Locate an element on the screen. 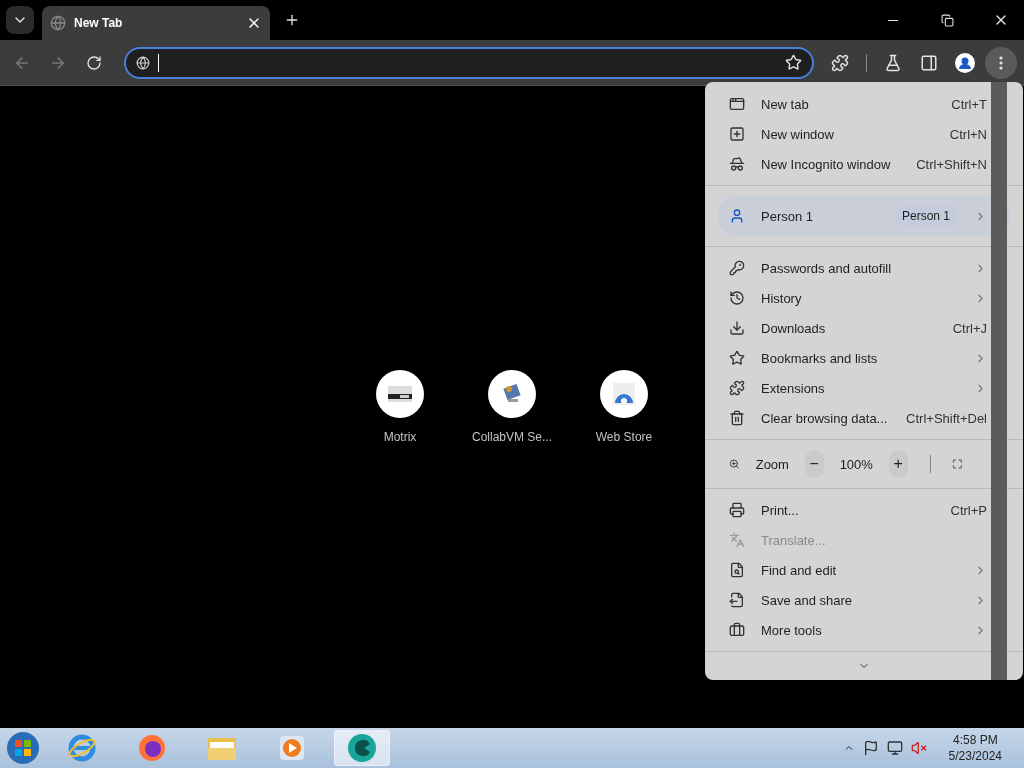  menu-item: Save and share is located at coordinates (864, 600).